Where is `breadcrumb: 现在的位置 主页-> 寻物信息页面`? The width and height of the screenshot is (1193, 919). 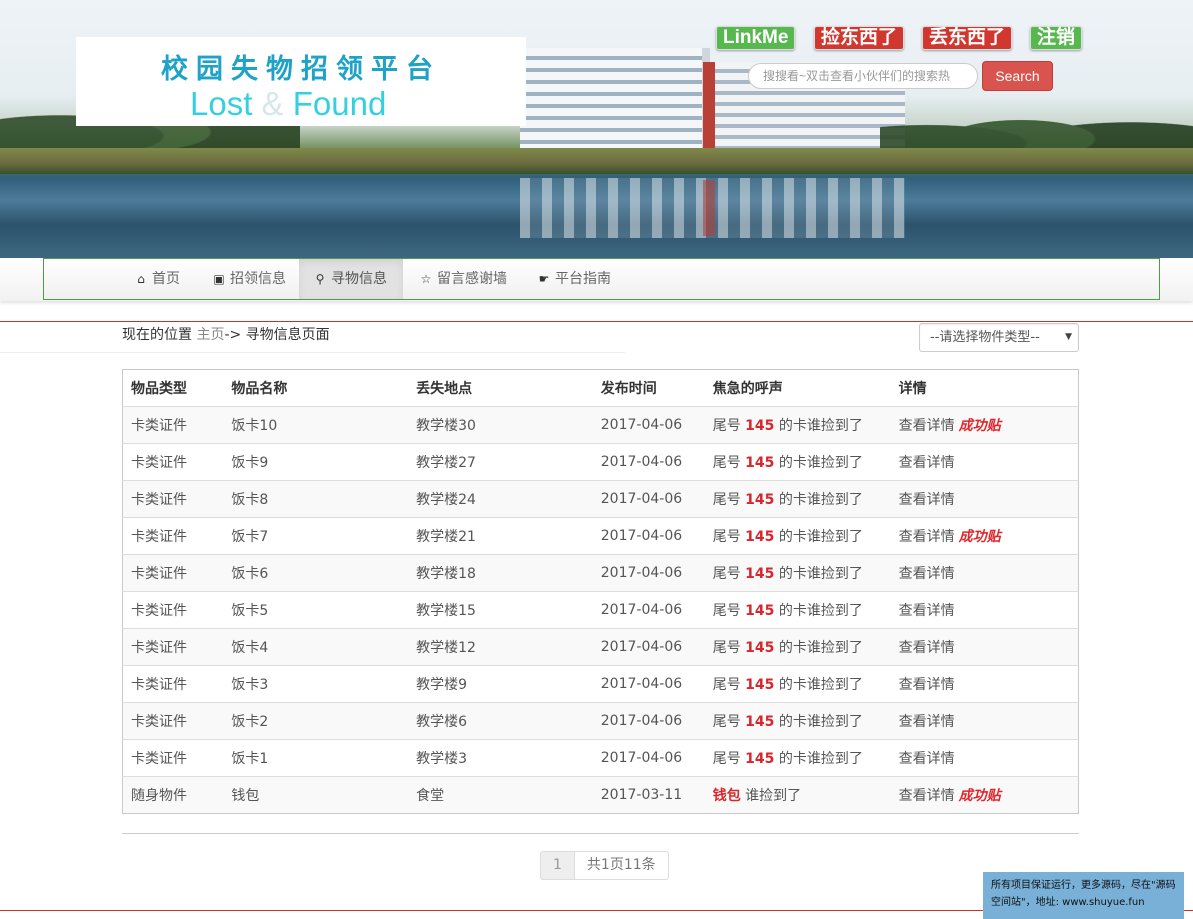 breadcrumb: 现在的位置 主页-> 寻物信息页面 is located at coordinates (226, 334).